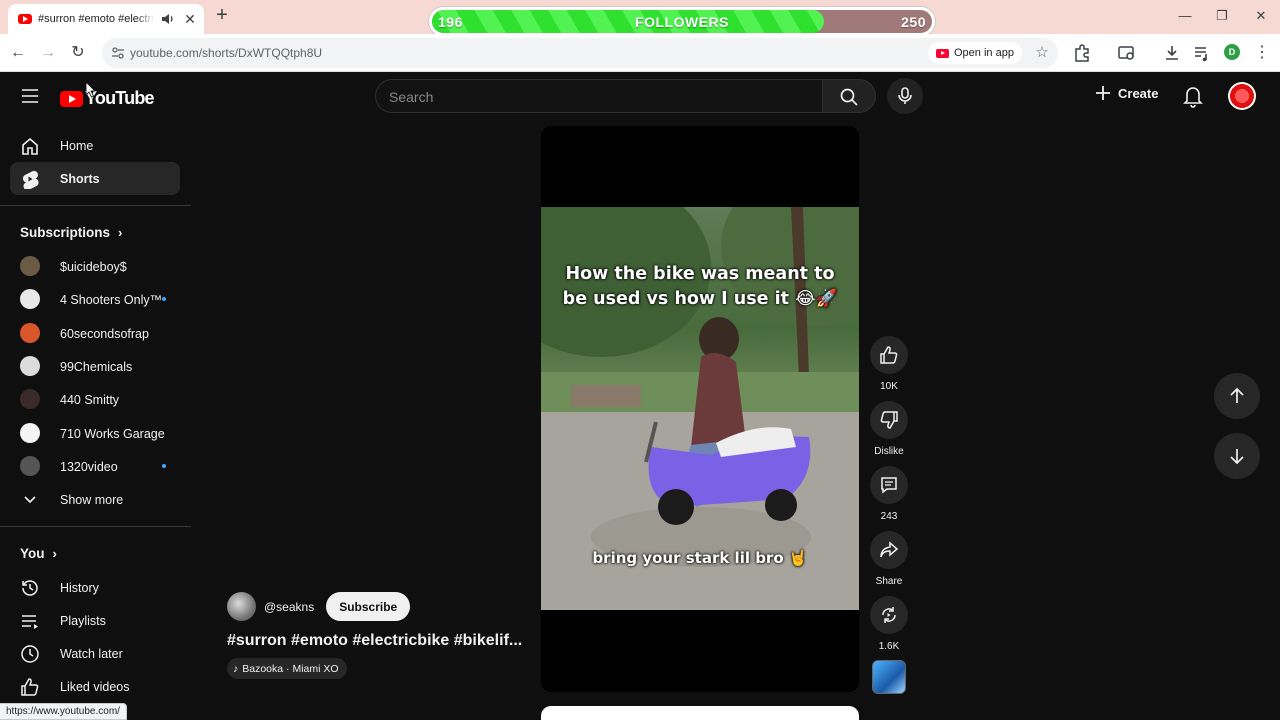  I want to click on channel-name: @seakns, so click(289, 607).